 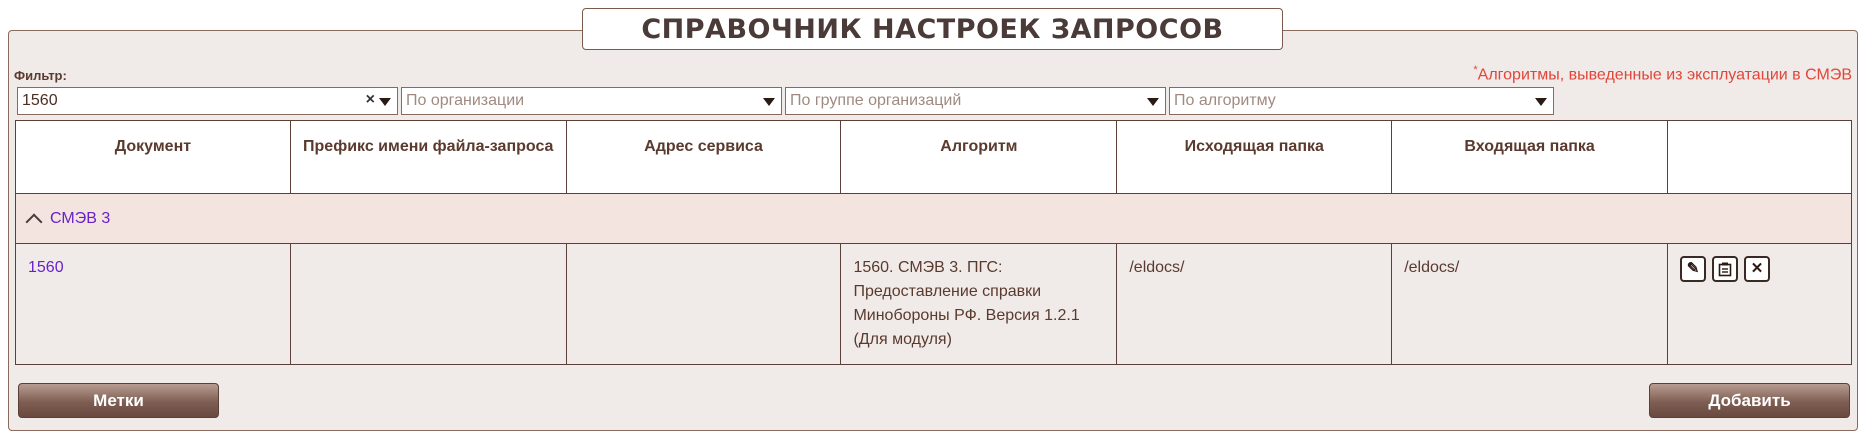 What do you see at coordinates (80, 219) in the screenshot?
I see `group-label: СМЭВ 3` at bounding box center [80, 219].